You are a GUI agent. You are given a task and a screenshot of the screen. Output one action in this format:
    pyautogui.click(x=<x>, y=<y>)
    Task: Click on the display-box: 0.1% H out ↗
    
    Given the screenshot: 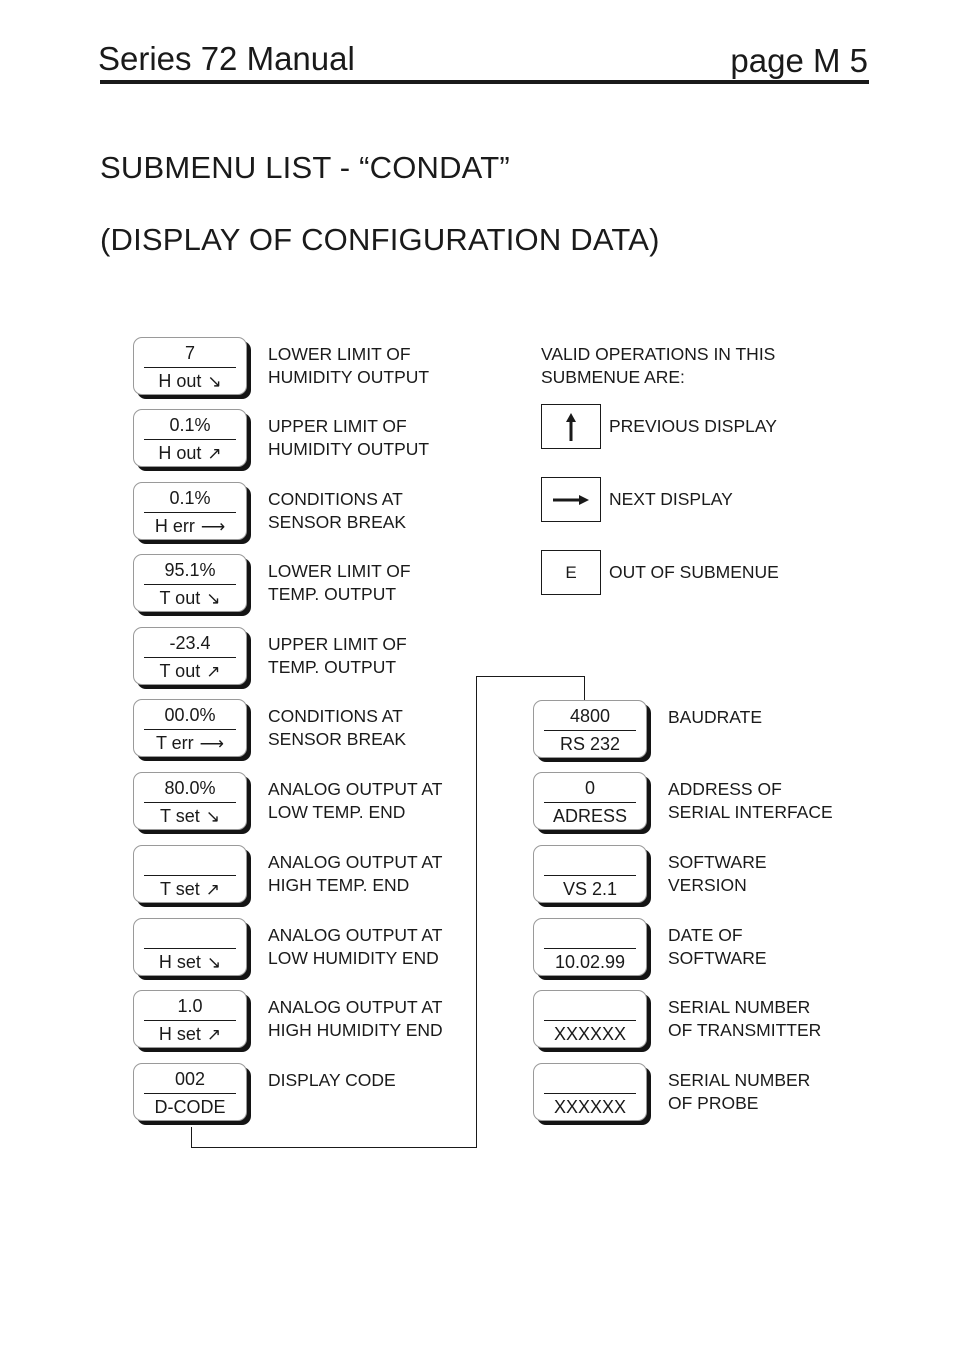 What is the action you would take?
    pyautogui.click(x=190, y=438)
    